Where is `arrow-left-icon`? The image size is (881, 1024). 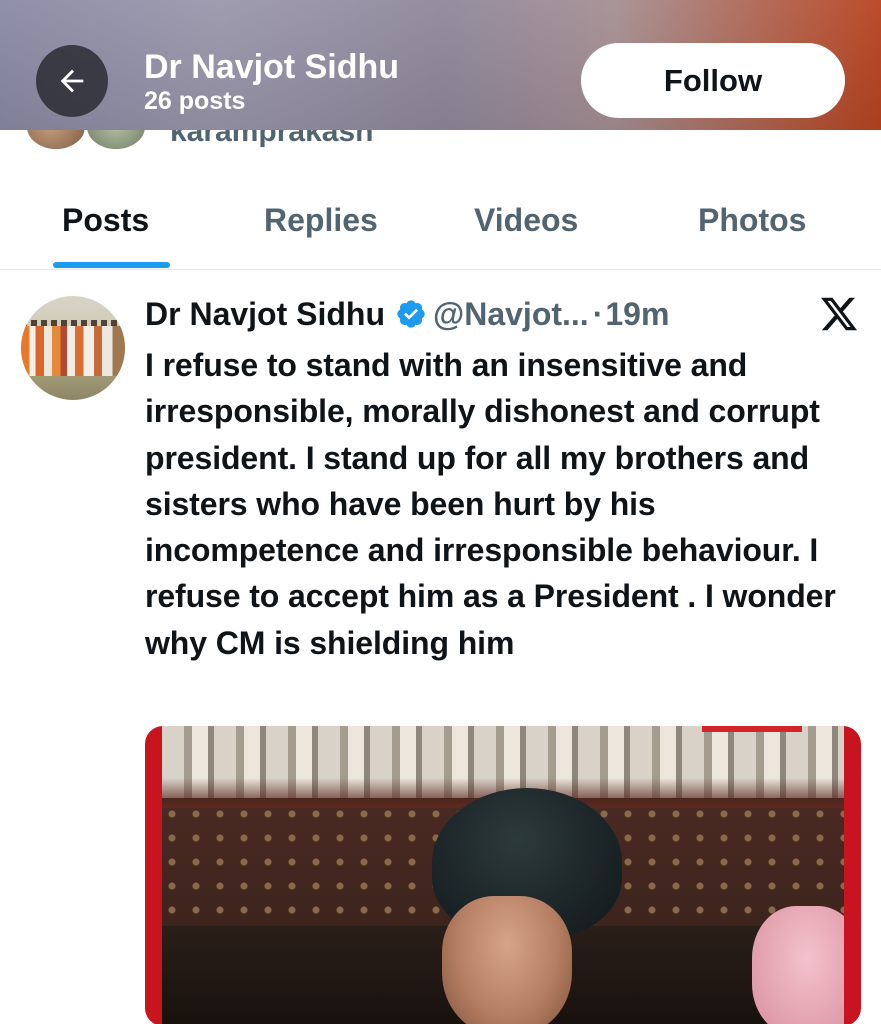 arrow-left-icon is located at coordinates (72, 81).